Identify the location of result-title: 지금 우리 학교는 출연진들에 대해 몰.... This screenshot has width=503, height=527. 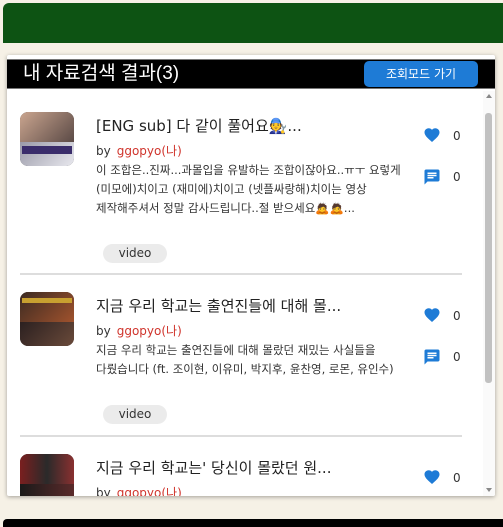
(246, 305).